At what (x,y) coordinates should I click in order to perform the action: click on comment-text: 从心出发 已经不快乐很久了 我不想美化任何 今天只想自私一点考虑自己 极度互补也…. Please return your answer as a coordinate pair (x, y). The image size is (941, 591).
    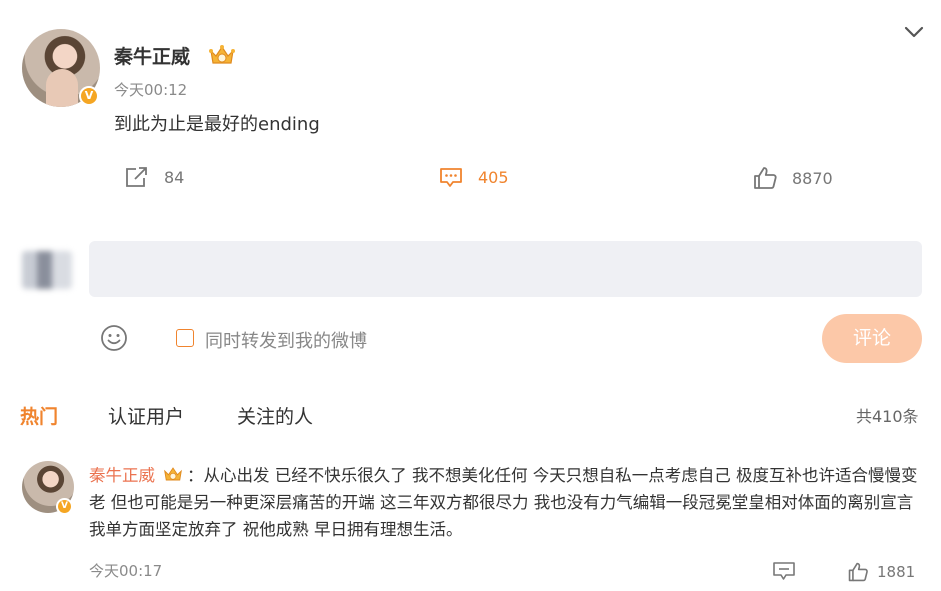
    Looking at the image, I should click on (503, 502).